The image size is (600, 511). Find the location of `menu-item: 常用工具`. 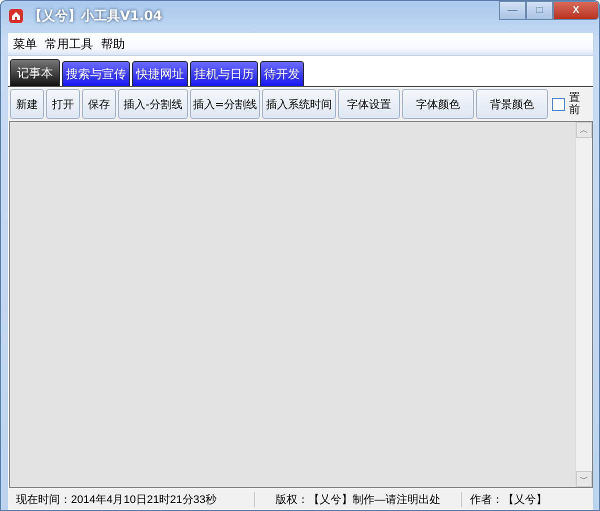

menu-item: 常用工具 is located at coordinates (69, 44).